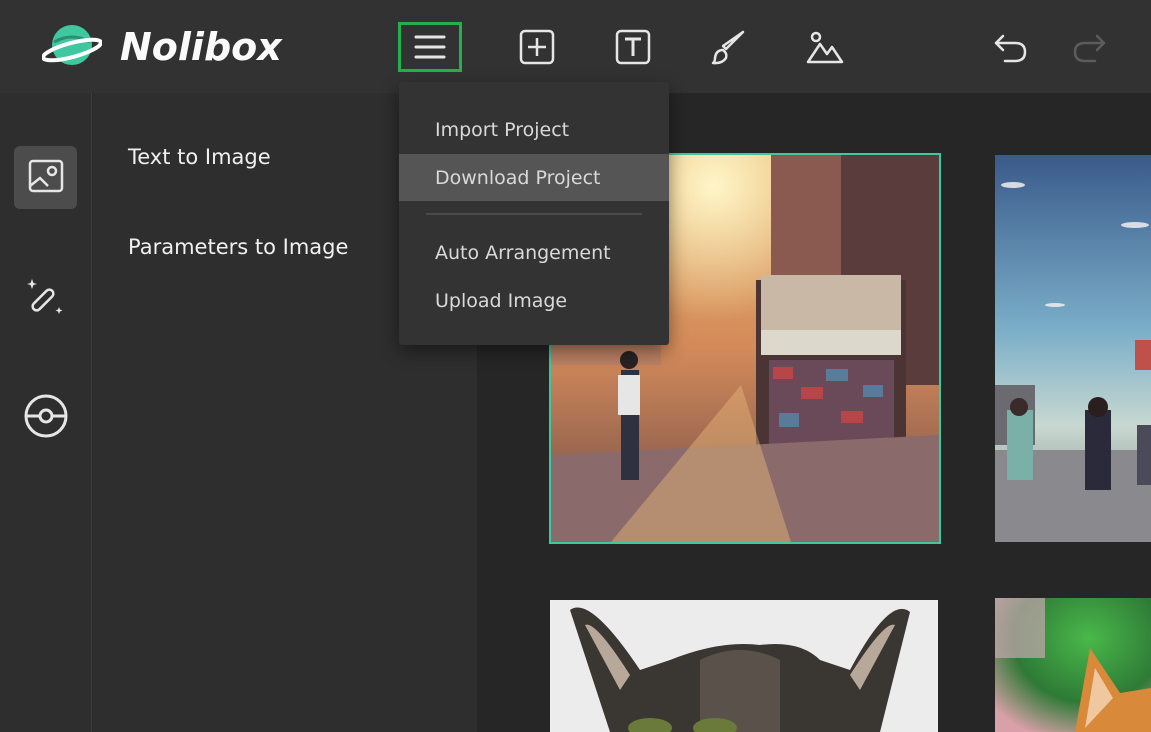 The height and width of the screenshot is (732, 1151). Describe the element at coordinates (72, 47) in the screenshot. I see `planet-logo-icon` at that location.